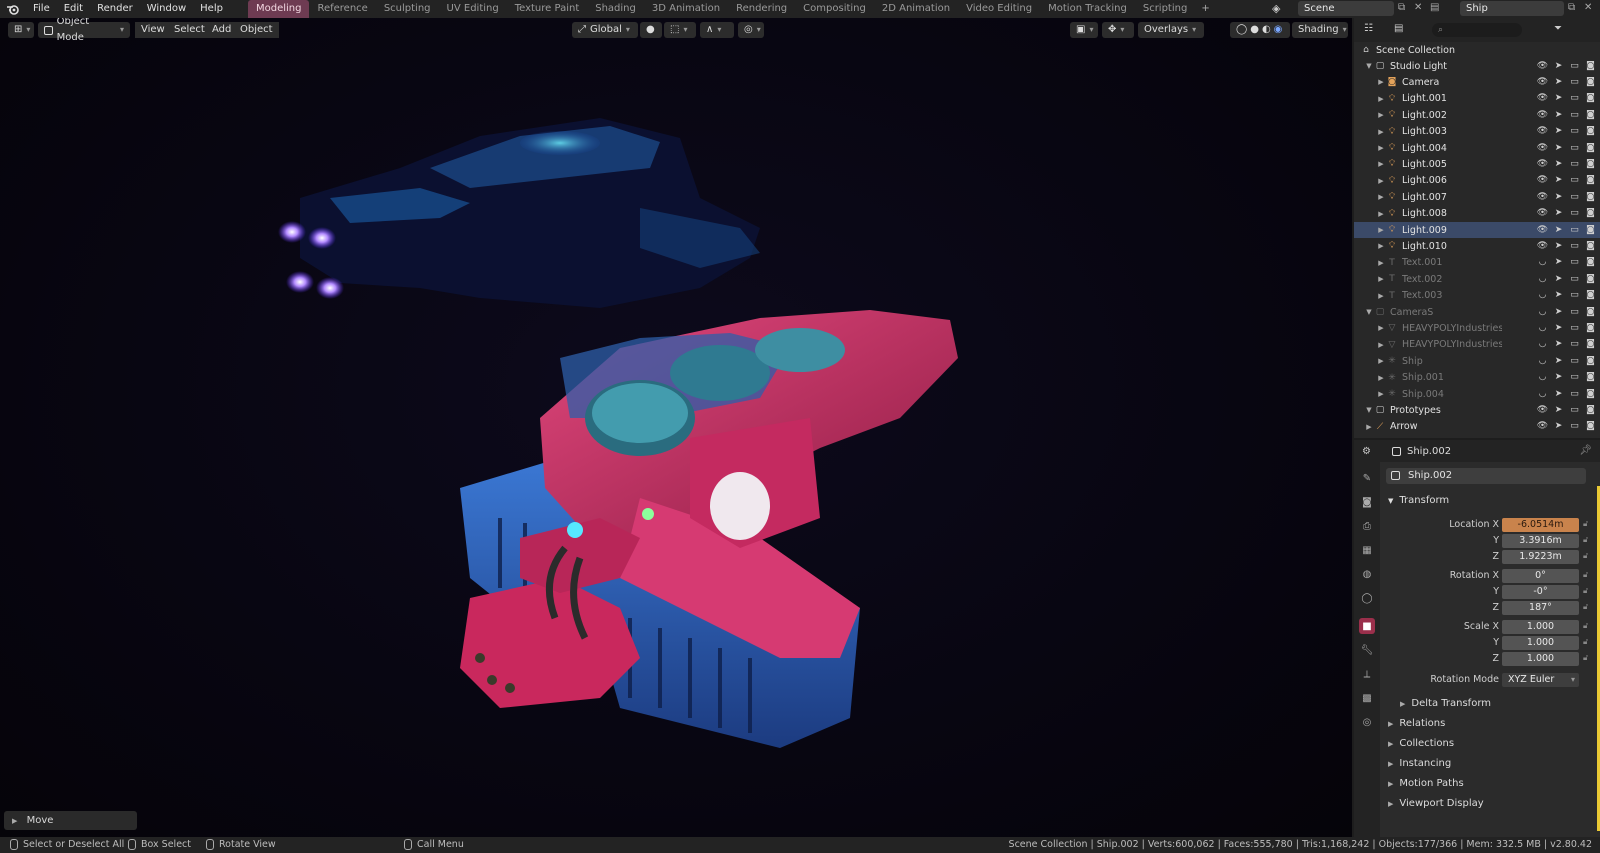  I want to click on world-tab-icon: ◯, so click(1367, 598).